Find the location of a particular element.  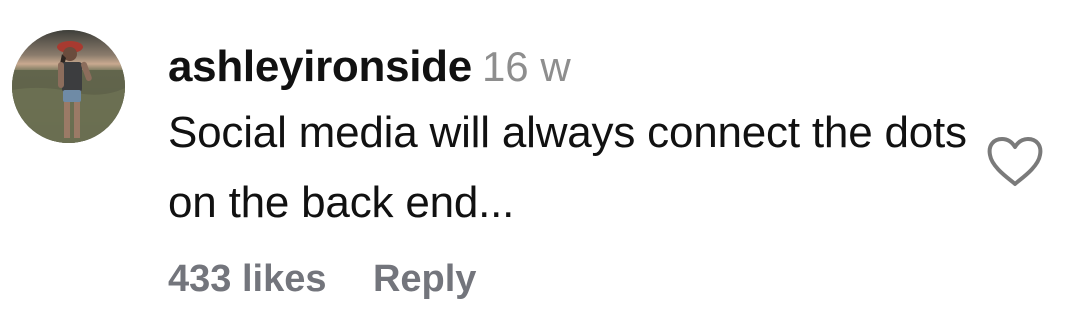

like-button is located at coordinates (1015, 162).